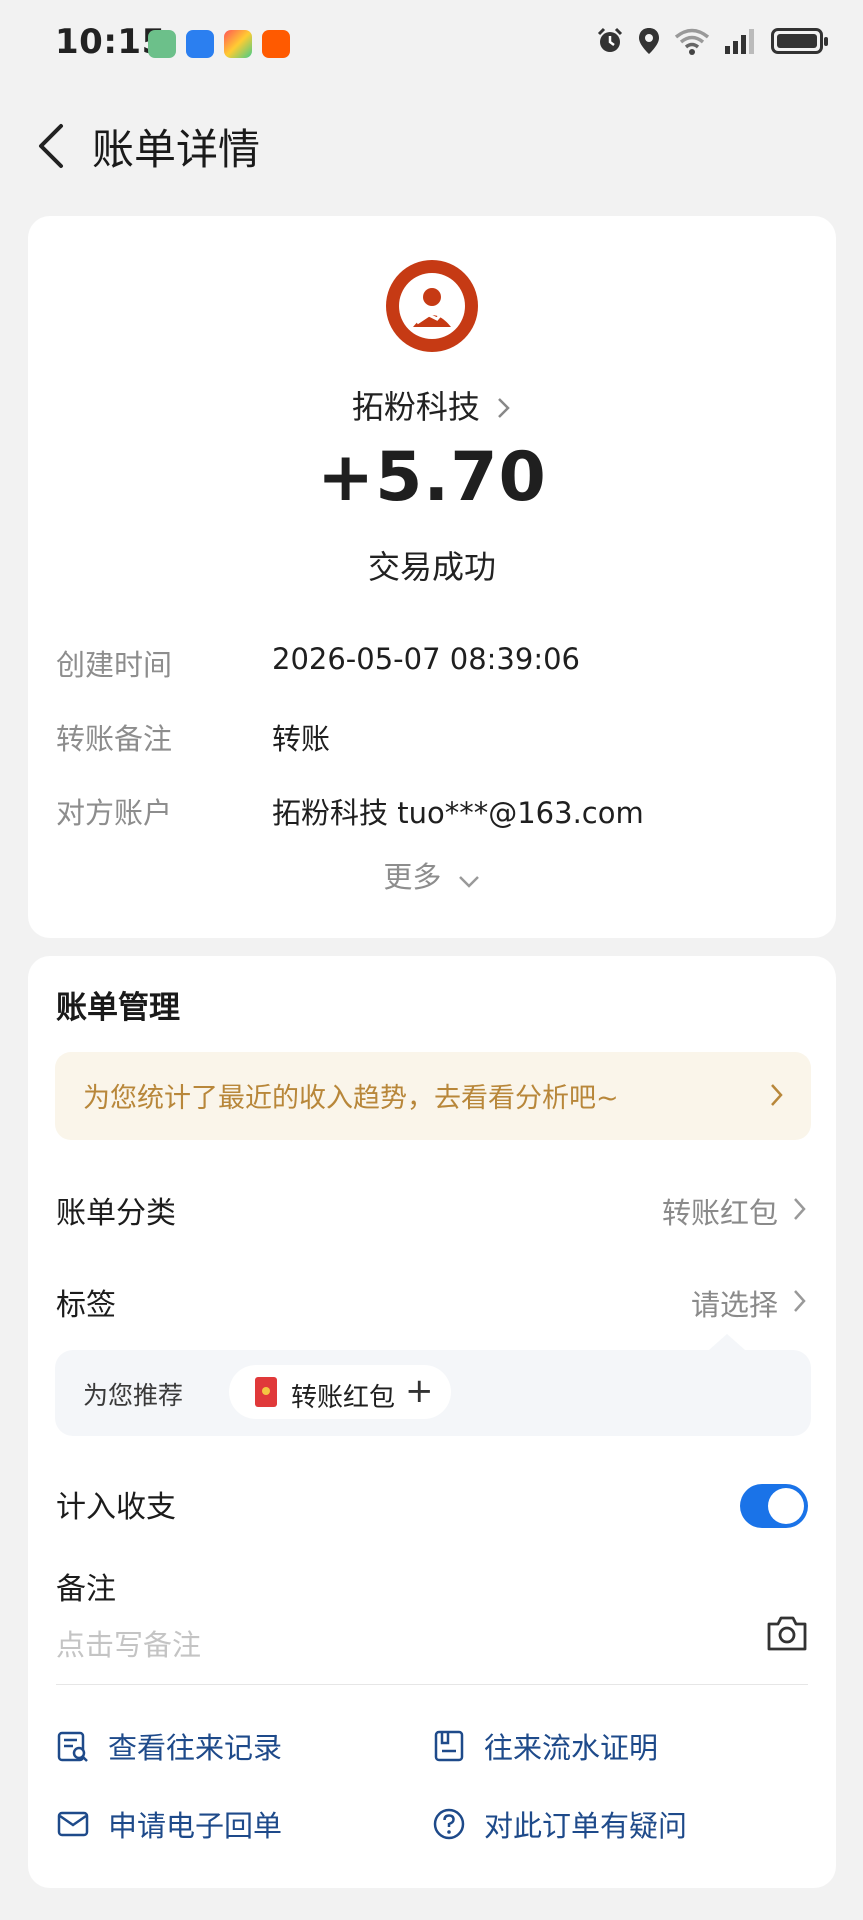 The height and width of the screenshot is (1920, 863). Describe the element at coordinates (301, 739) in the screenshot. I see `detail-value: 转账` at that location.